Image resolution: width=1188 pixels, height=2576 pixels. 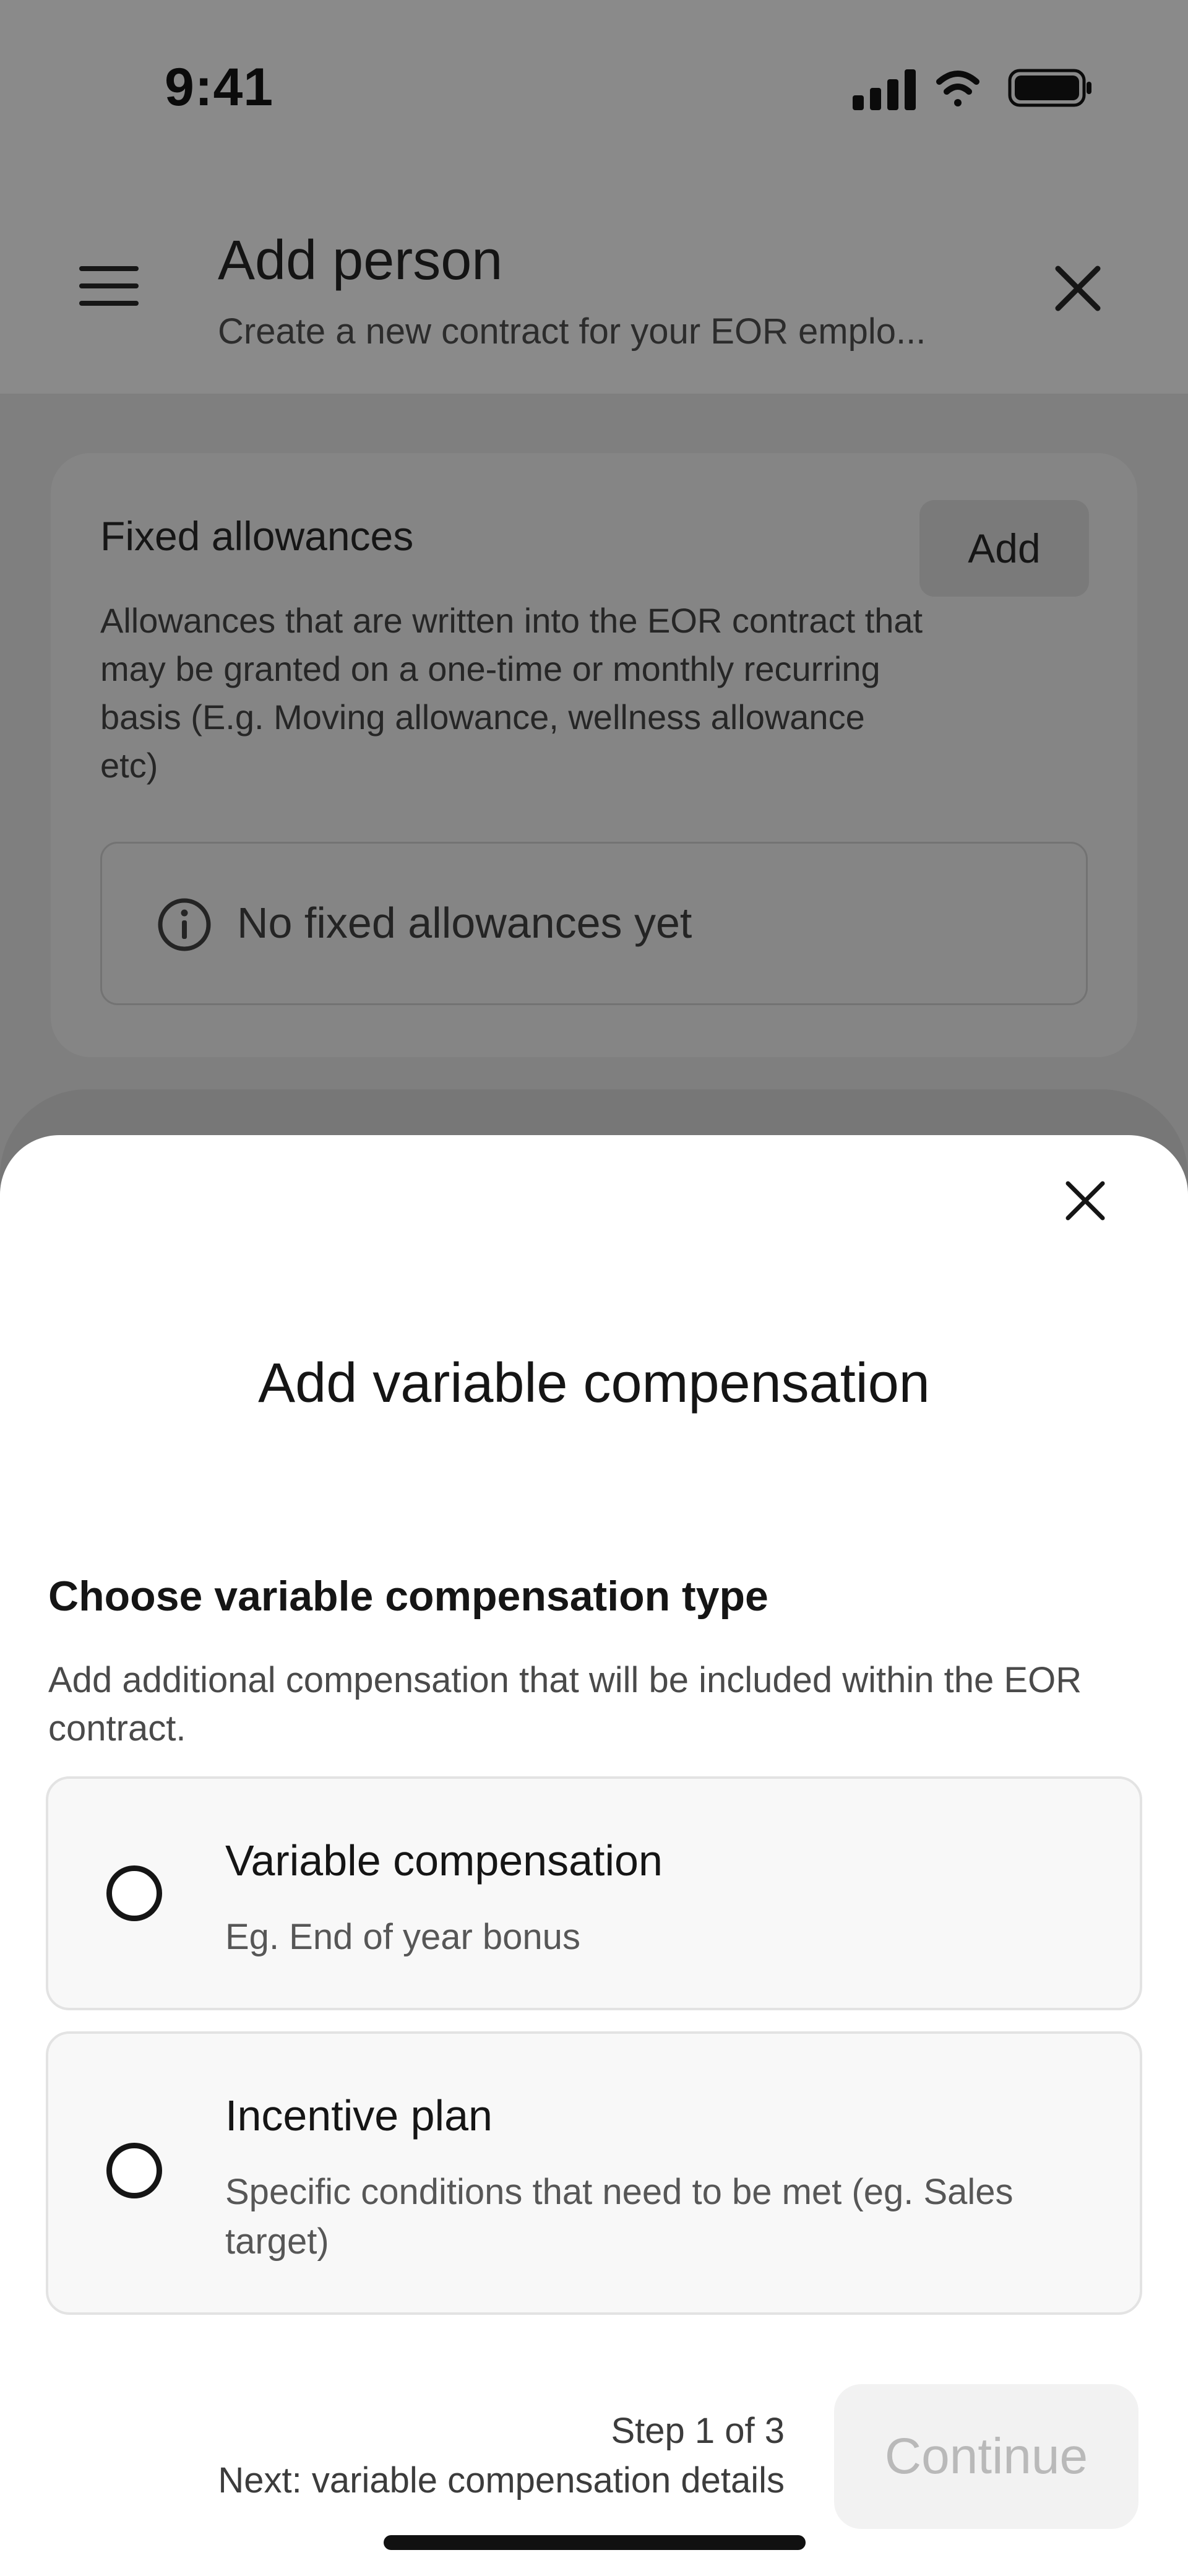 What do you see at coordinates (884, 89) in the screenshot?
I see `cellular-signal-icon` at bounding box center [884, 89].